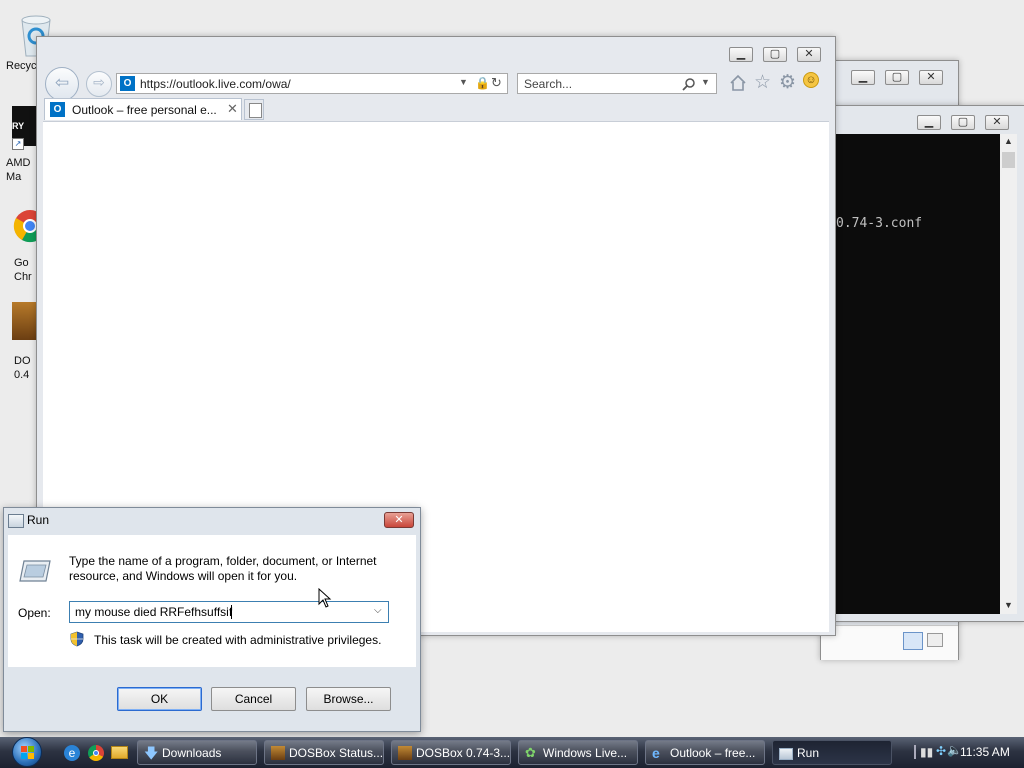  Describe the element at coordinates (77, 639) in the screenshot. I see `uac-shield-icon` at that location.